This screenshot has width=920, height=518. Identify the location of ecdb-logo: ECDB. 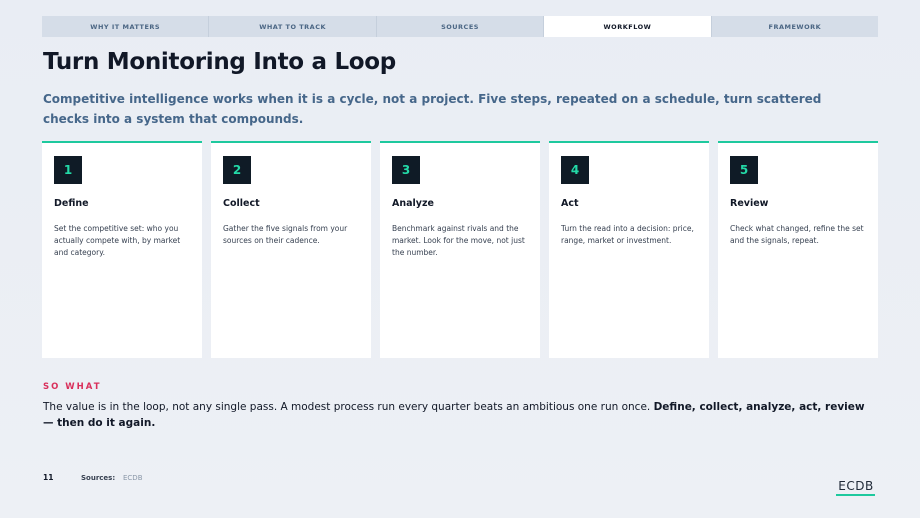
(856, 486).